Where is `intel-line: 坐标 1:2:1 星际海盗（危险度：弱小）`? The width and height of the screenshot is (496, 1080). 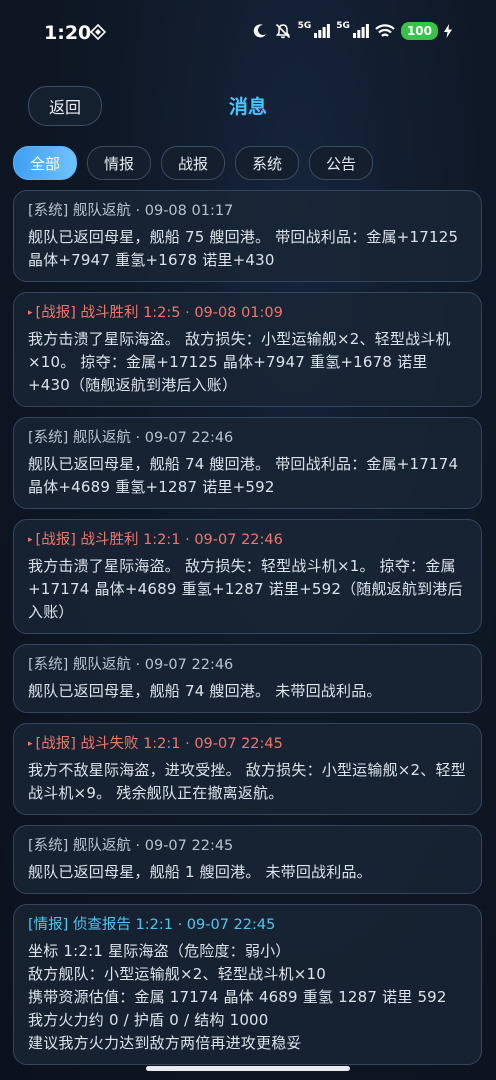
intel-line: 坐标 1:2:1 星际海盗（危险度：弱小） is located at coordinates (159, 951).